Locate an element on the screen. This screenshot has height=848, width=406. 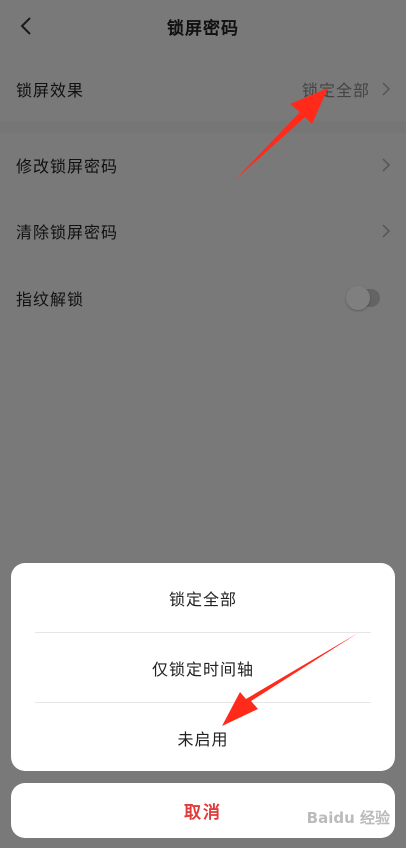
option-lock-timeline: 仅锁定时间轴 is located at coordinates (203, 667).